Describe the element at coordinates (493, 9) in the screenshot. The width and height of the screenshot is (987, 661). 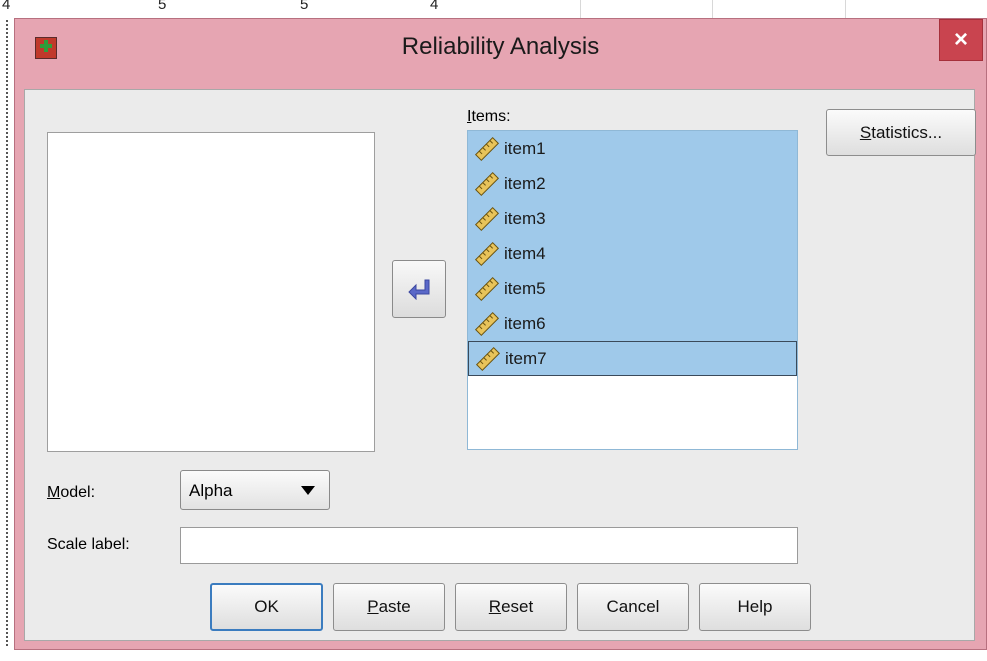
I see `background-ruler: 4 5 5 4` at that location.